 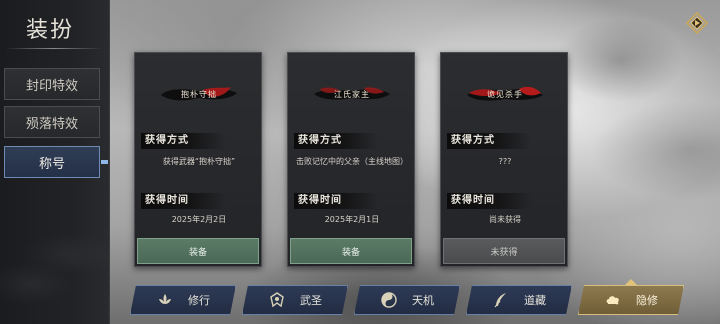 What do you see at coordinates (423, 300) in the screenshot?
I see `nav-tab-label: 天机` at bounding box center [423, 300].